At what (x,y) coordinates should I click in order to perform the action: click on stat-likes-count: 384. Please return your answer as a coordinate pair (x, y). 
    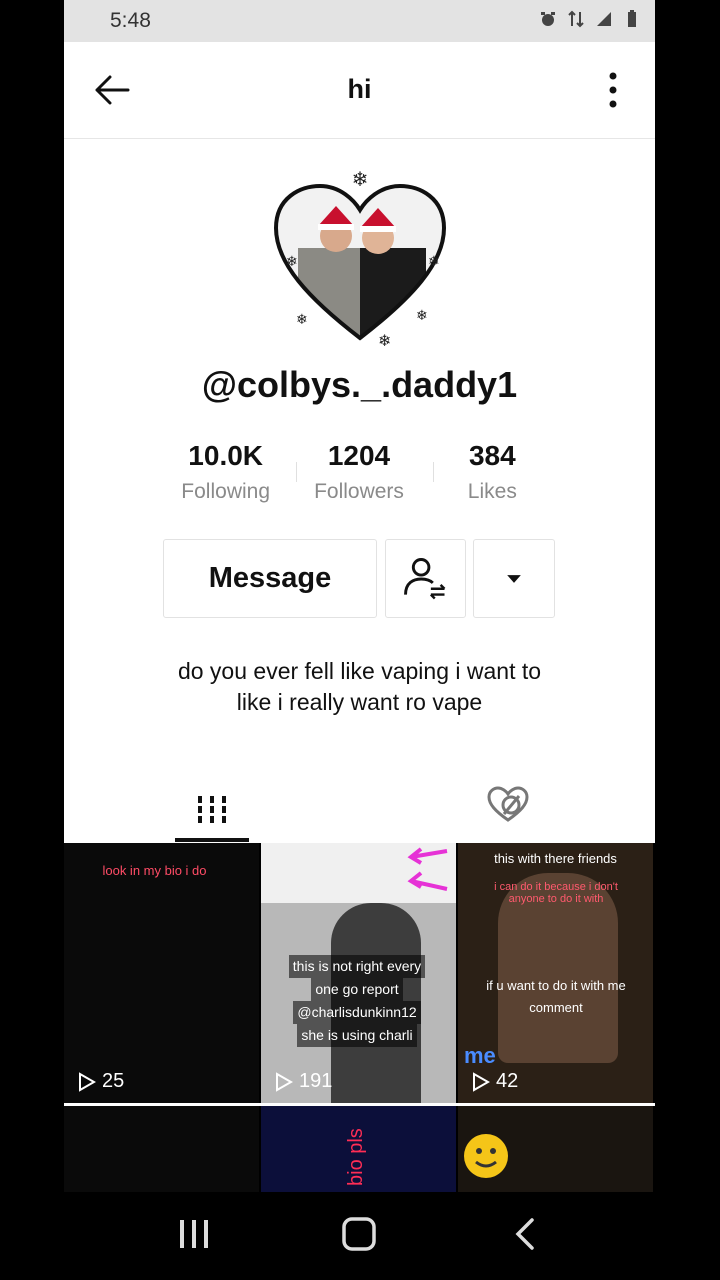
    Looking at the image, I should click on (492, 455).